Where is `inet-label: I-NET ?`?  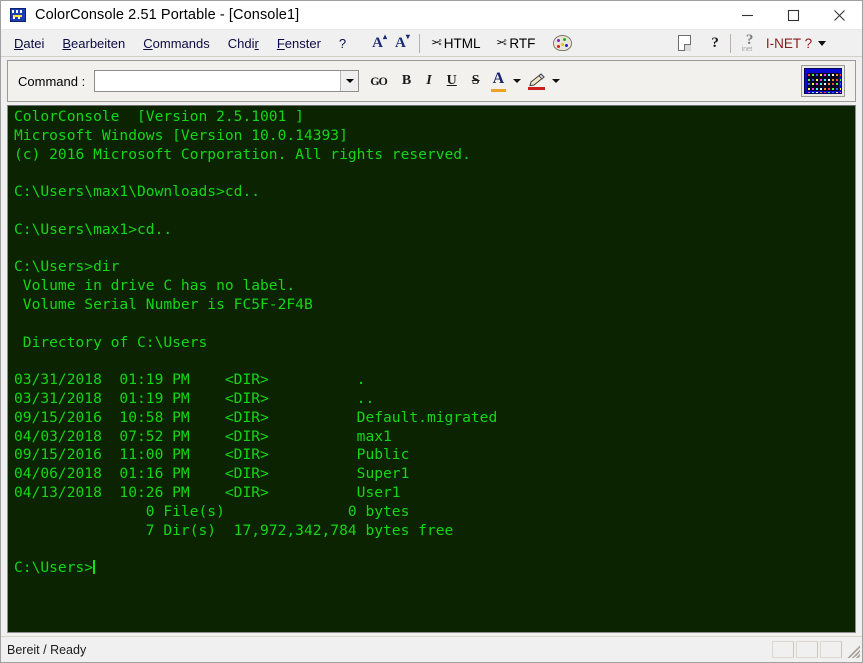 inet-label: I-NET ? is located at coordinates (789, 43).